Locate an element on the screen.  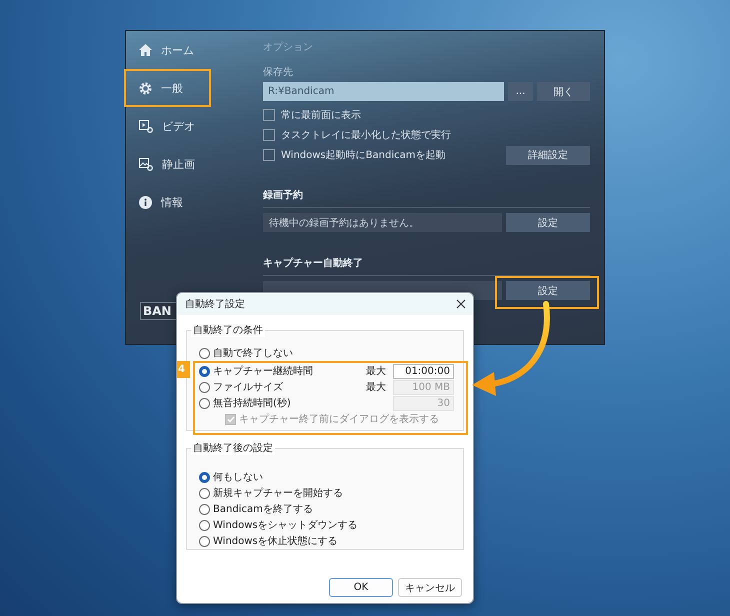
option-label: 自動で終了しない is located at coordinates (253, 353).